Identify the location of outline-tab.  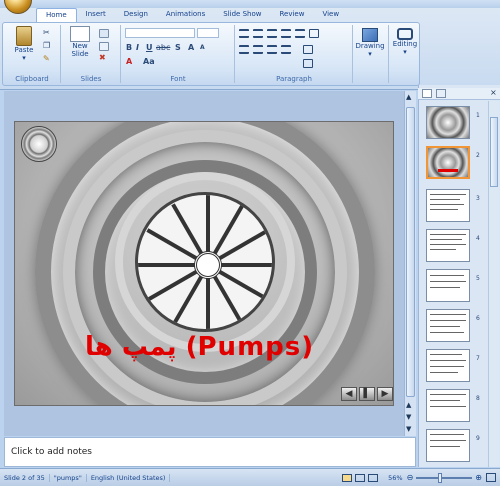
(441, 93).